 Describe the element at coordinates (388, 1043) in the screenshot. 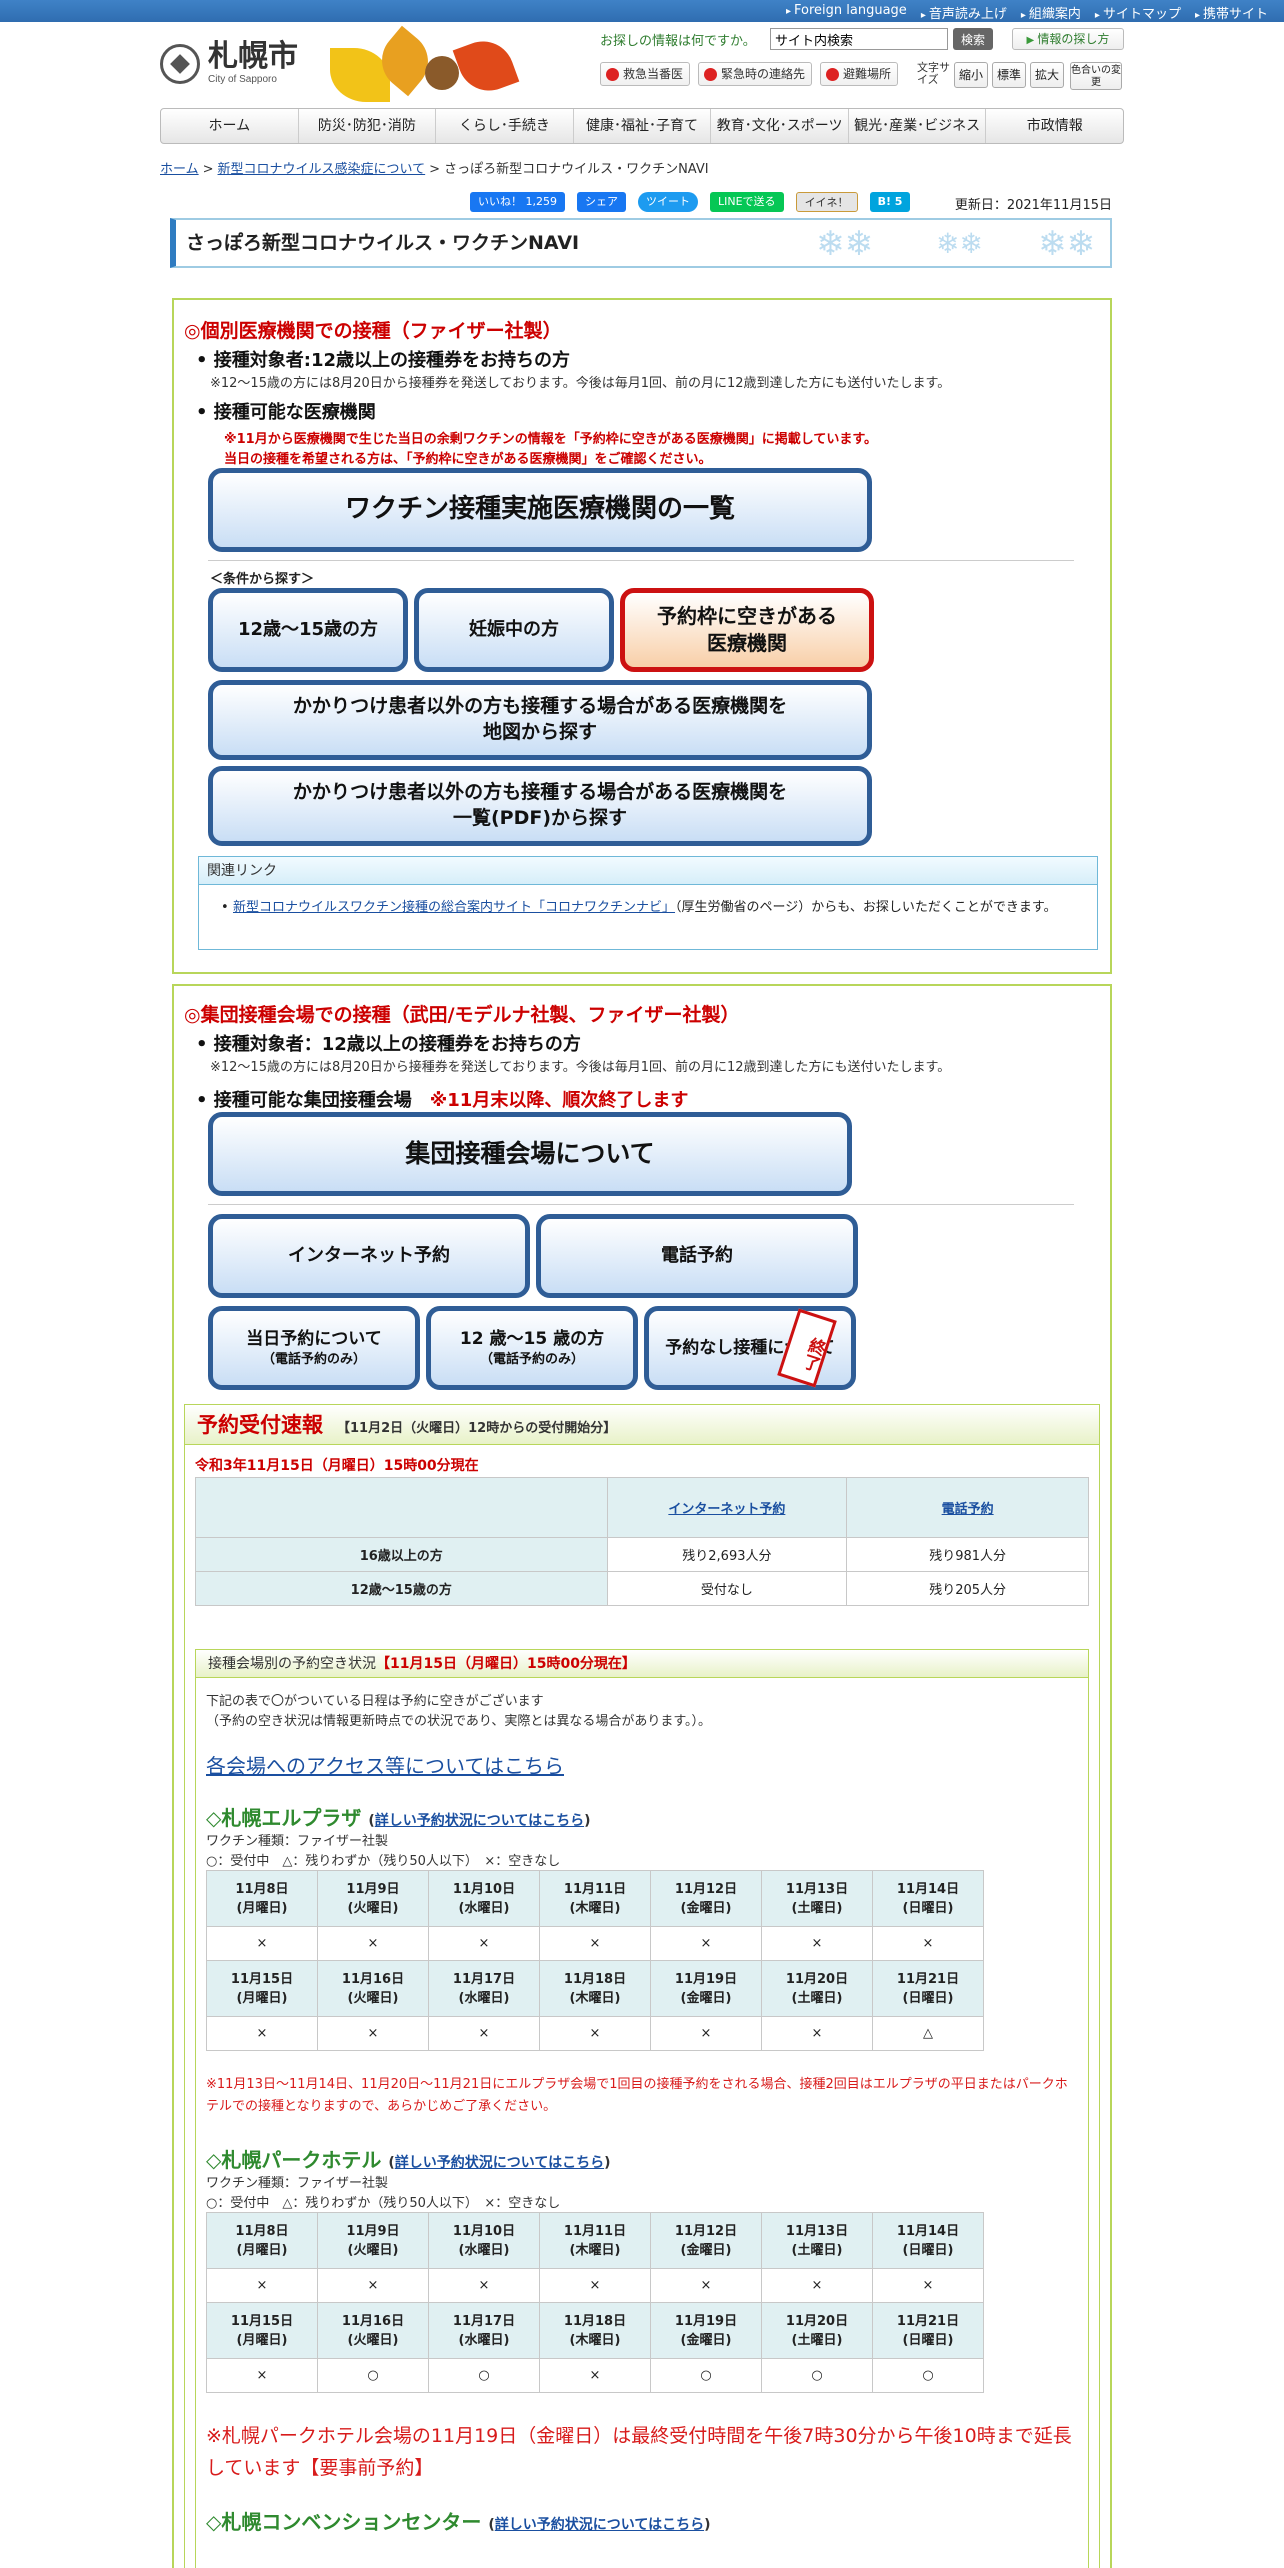

I see `section2-target-head: 接種対象者：12歳以上の接種券をお持ちの方` at that location.